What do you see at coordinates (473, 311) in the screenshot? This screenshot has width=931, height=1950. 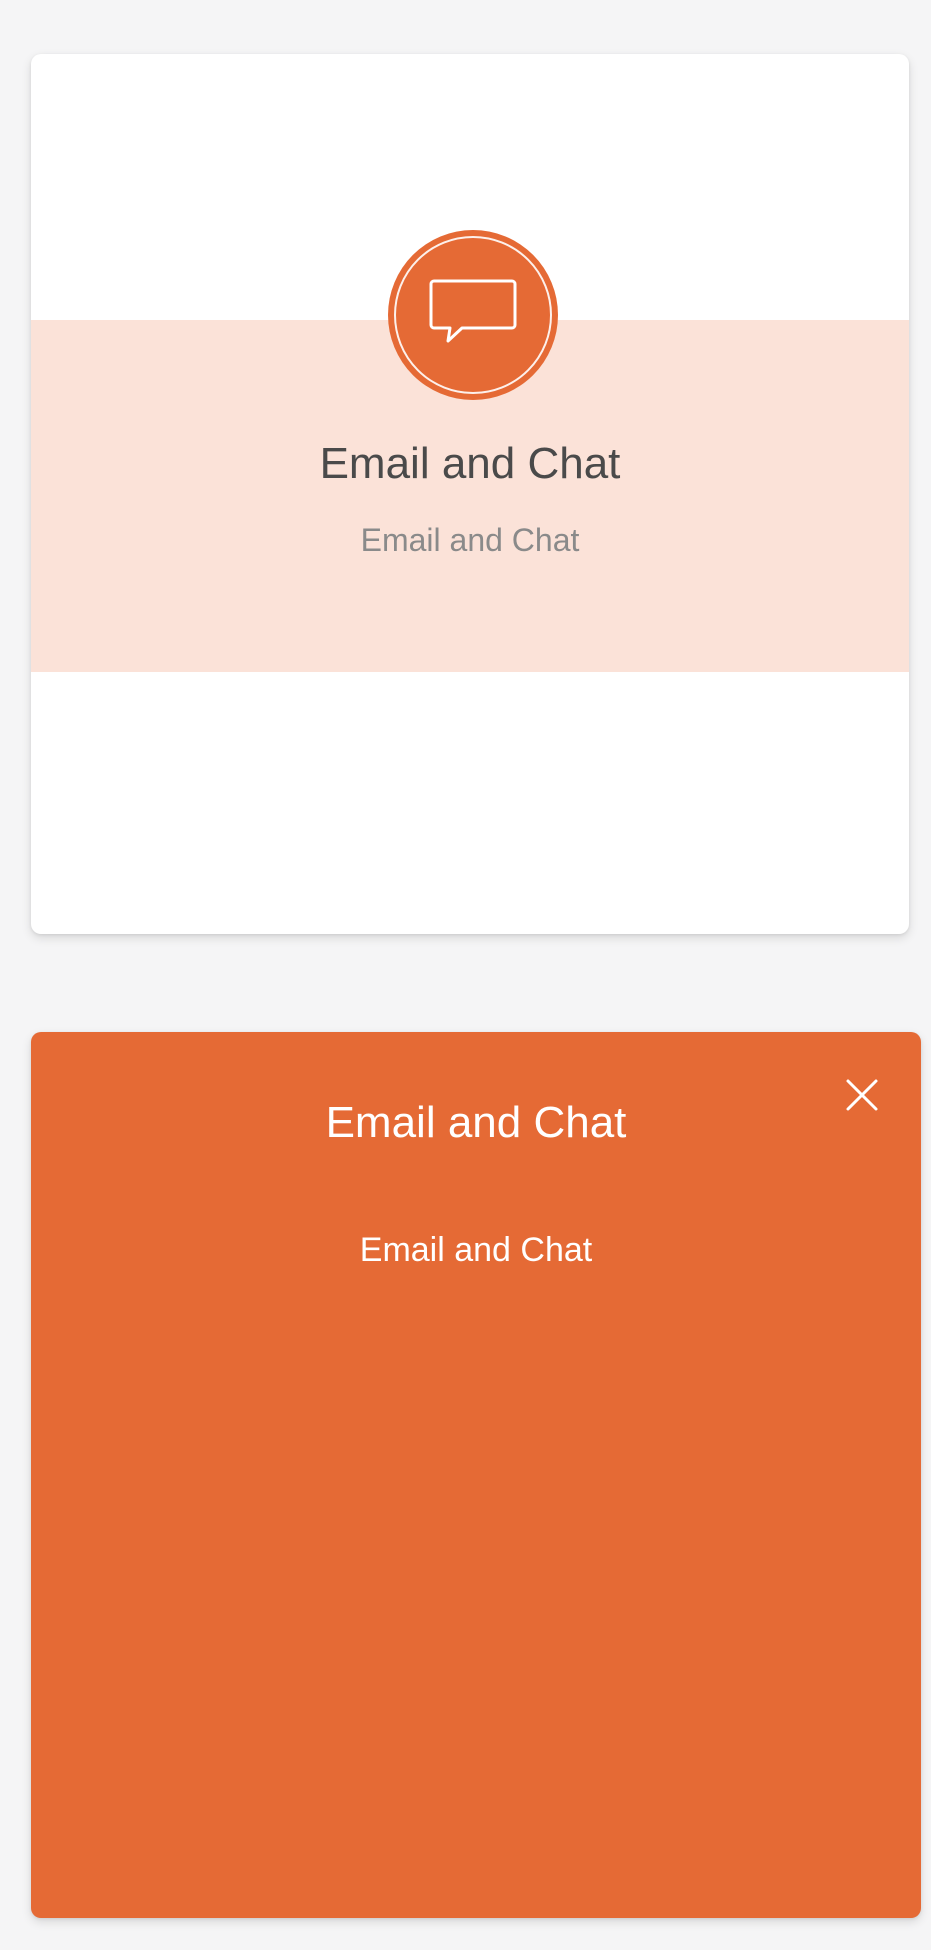 I see `chat-bubble-icon` at bounding box center [473, 311].